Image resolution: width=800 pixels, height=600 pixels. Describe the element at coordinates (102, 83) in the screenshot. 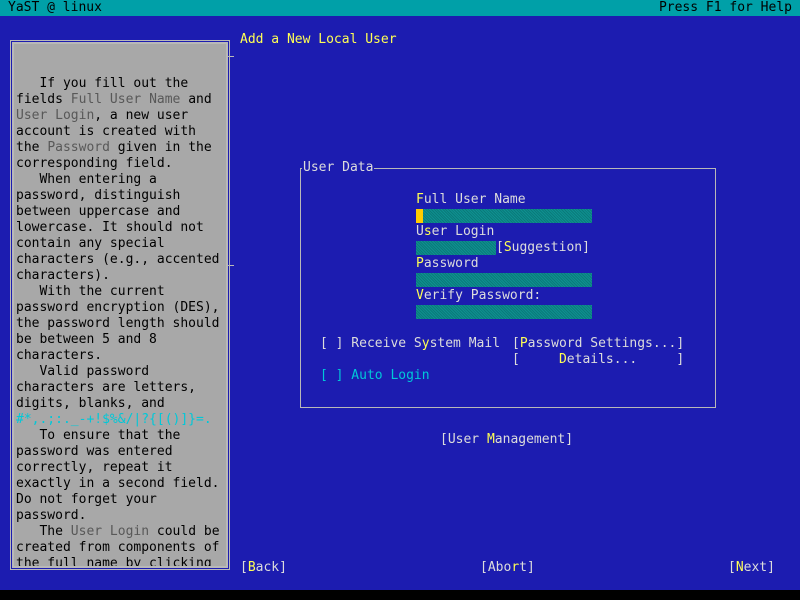

I see `help-line: If you fill out the` at that location.